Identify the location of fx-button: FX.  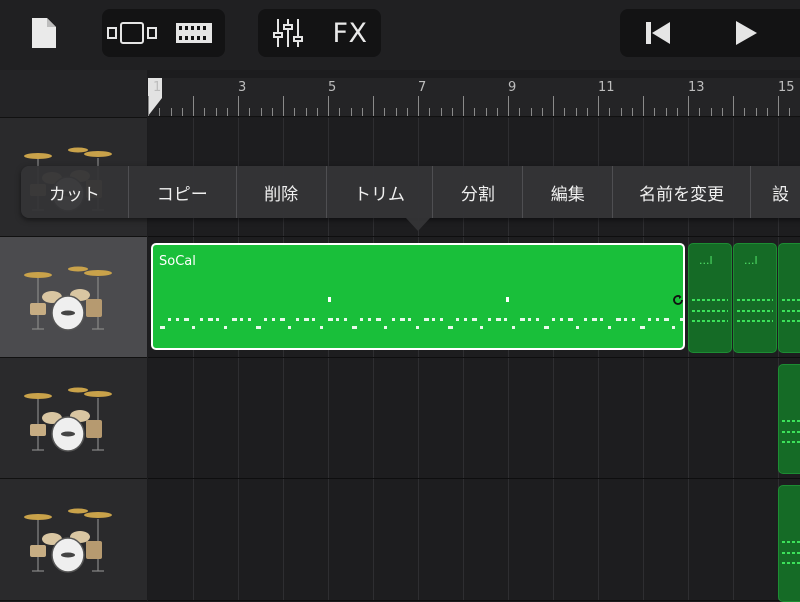
(350, 33).